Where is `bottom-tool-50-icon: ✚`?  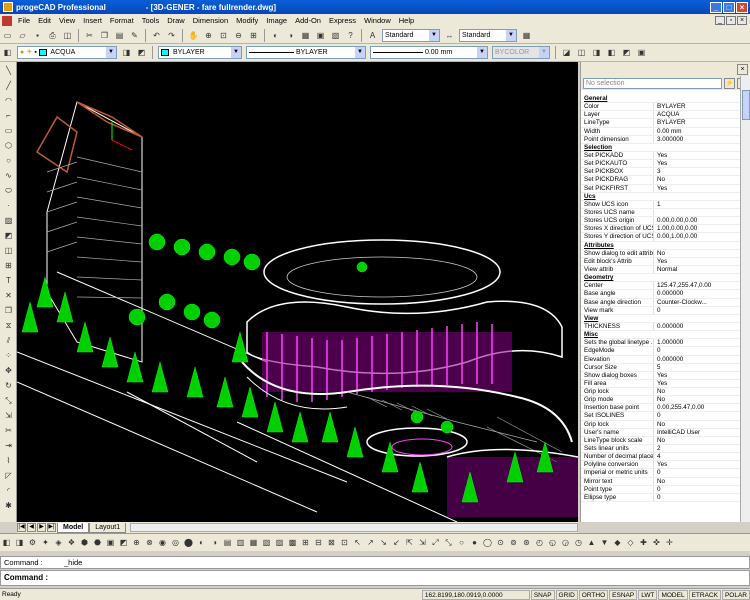
bottom-tool-50-icon: ✚ is located at coordinates (643, 542).